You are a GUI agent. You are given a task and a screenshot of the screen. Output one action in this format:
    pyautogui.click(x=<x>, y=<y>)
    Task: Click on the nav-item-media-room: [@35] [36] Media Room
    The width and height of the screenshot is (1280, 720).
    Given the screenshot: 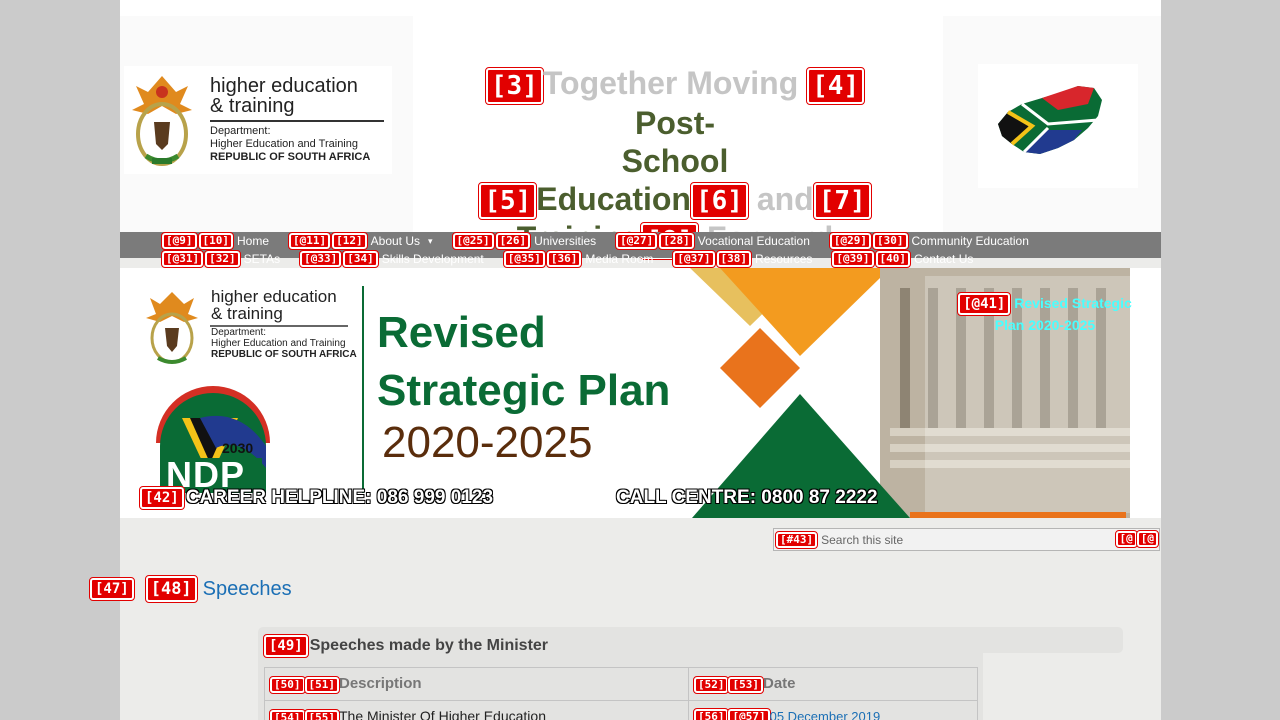 What is the action you would take?
    pyautogui.click(x=578, y=259)
    